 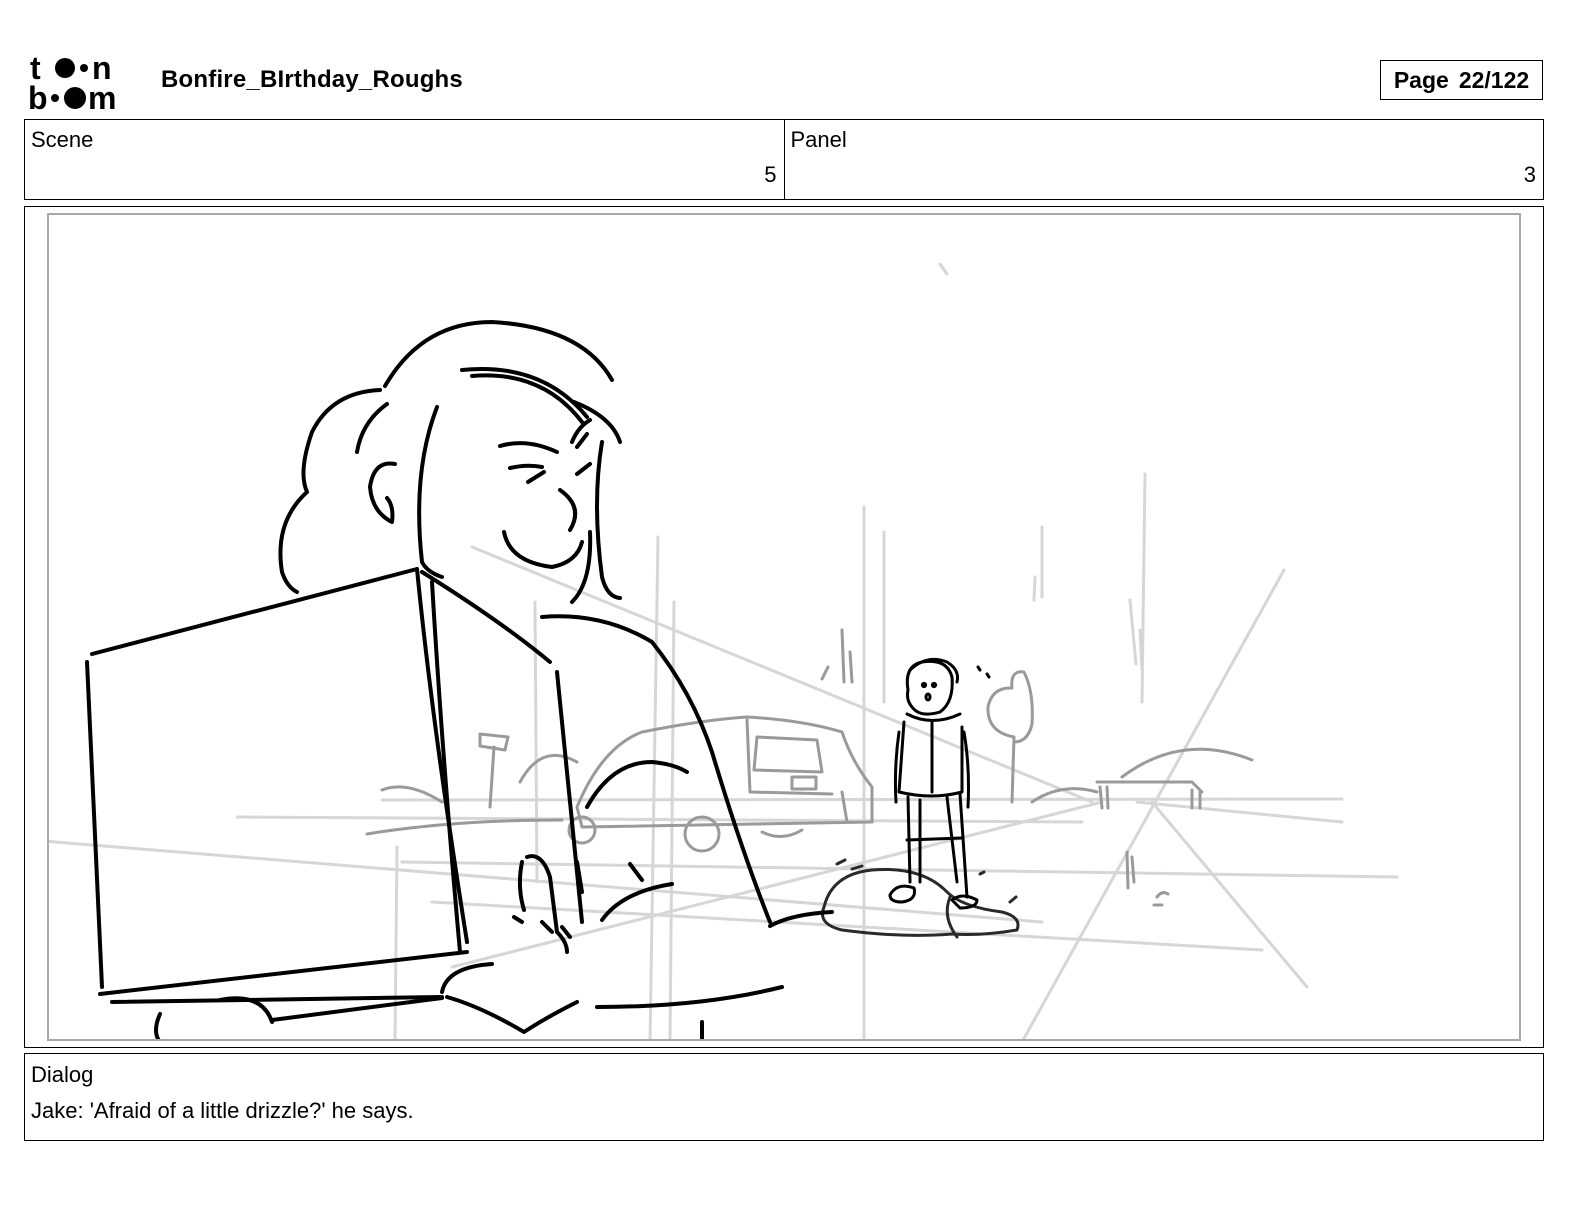 What do you see at coordinates (818, 139) in the screenshot?
I see `panel-label: Panel` at bounding box center [818, 139].